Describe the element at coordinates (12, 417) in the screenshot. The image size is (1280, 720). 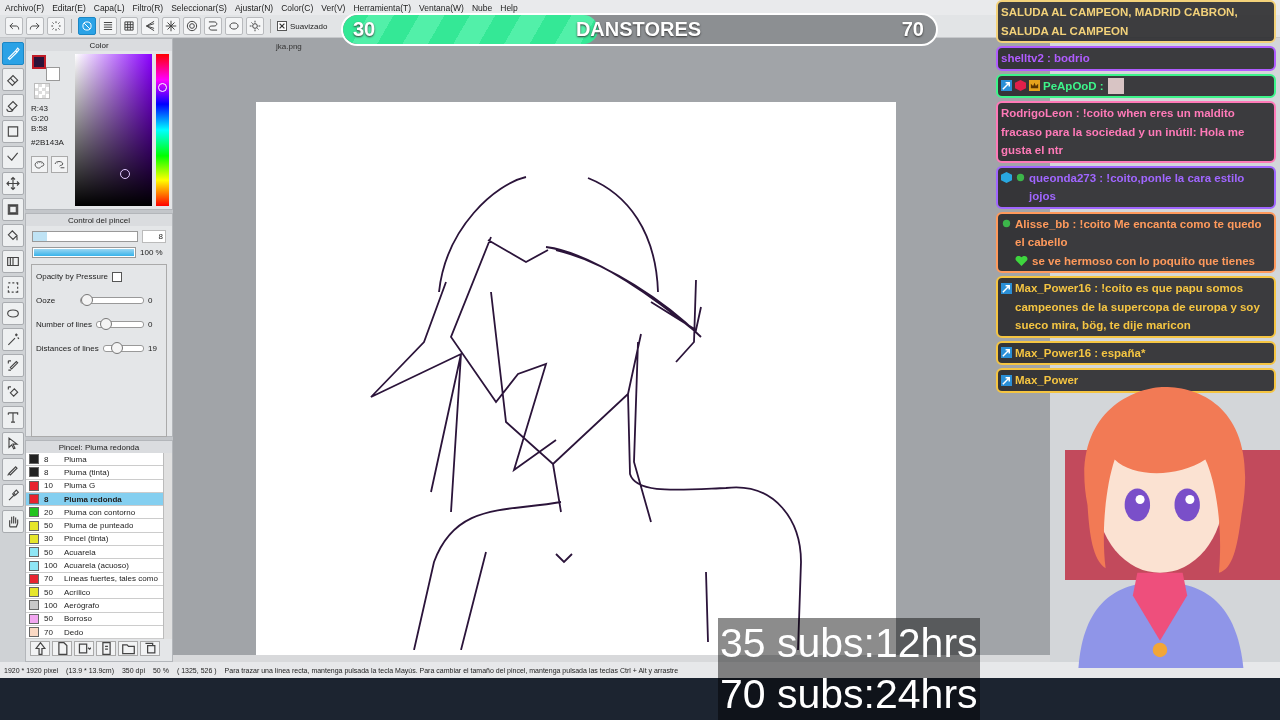
I see `text-tool-button` at that location.